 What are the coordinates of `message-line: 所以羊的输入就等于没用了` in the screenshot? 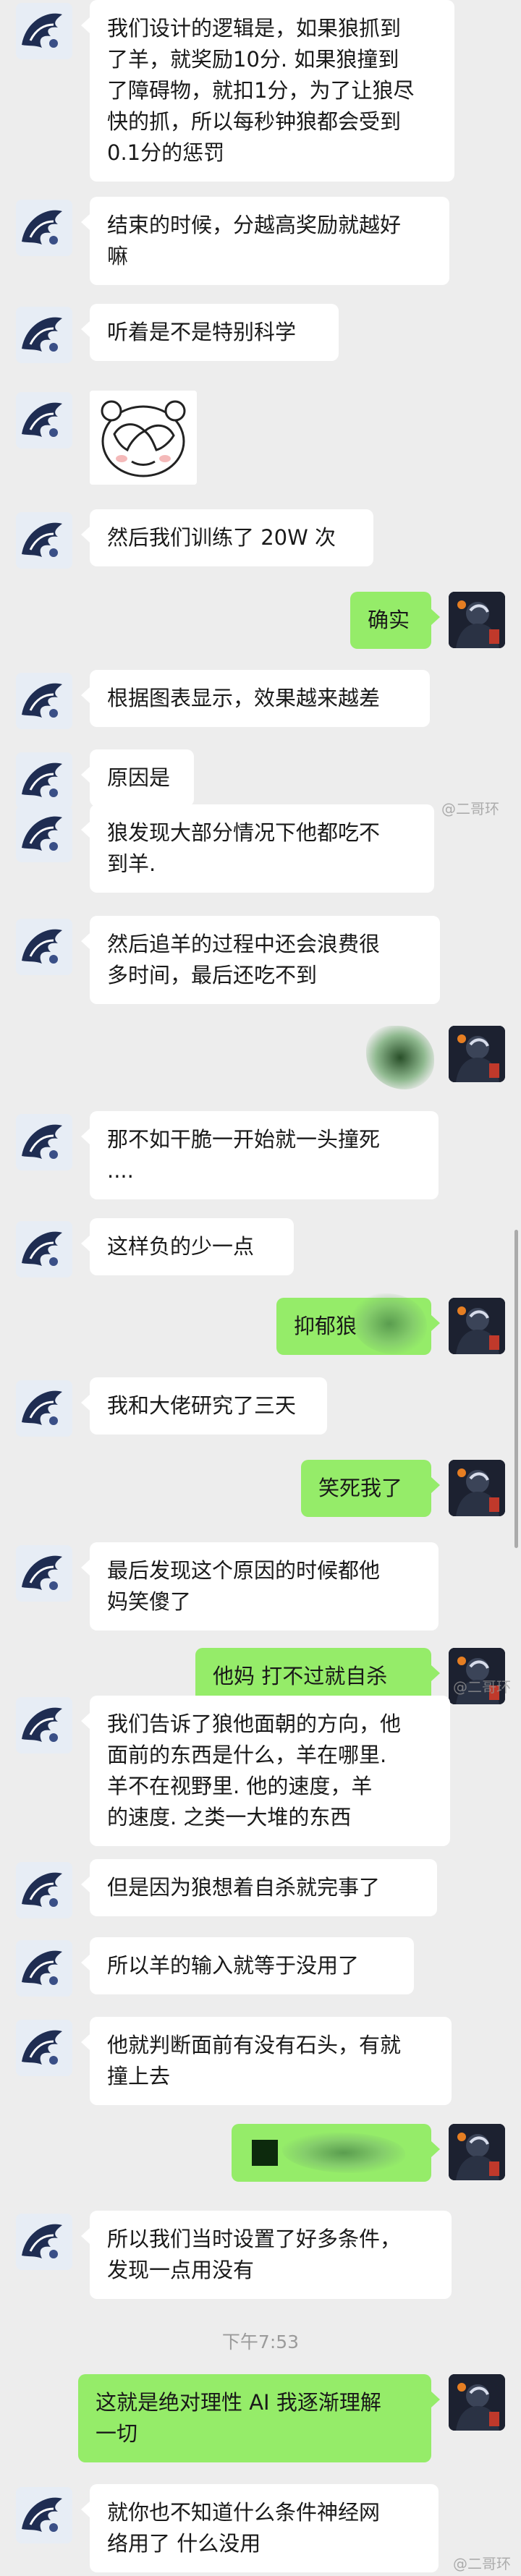 It's located at (233, 1965).